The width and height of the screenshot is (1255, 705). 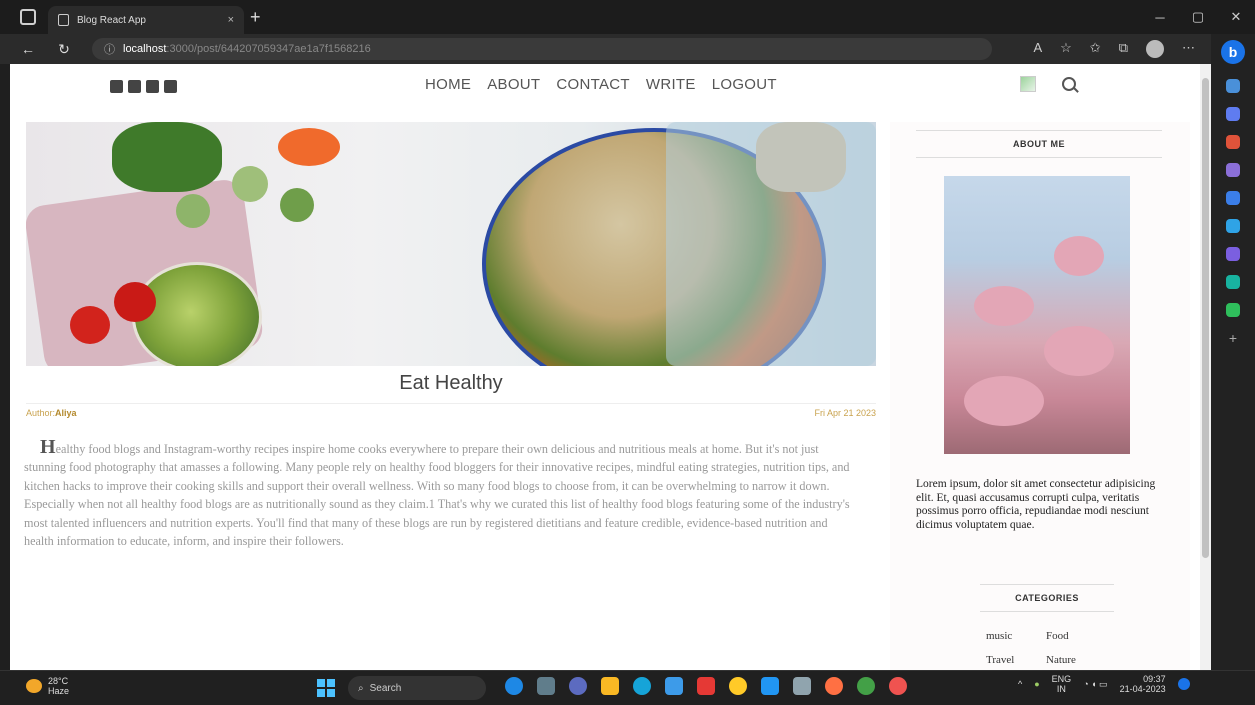 What do you see at coordinates (1155, 49) in the screenshot?
I see `profile-avatar` at bounding box center [1155, 49].